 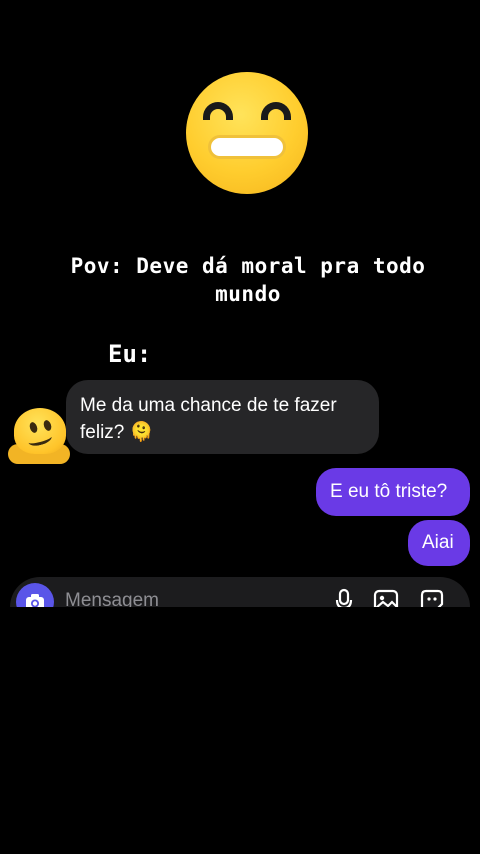 I want to click on caption-line-2: mundo, so click(x=248, y=294).